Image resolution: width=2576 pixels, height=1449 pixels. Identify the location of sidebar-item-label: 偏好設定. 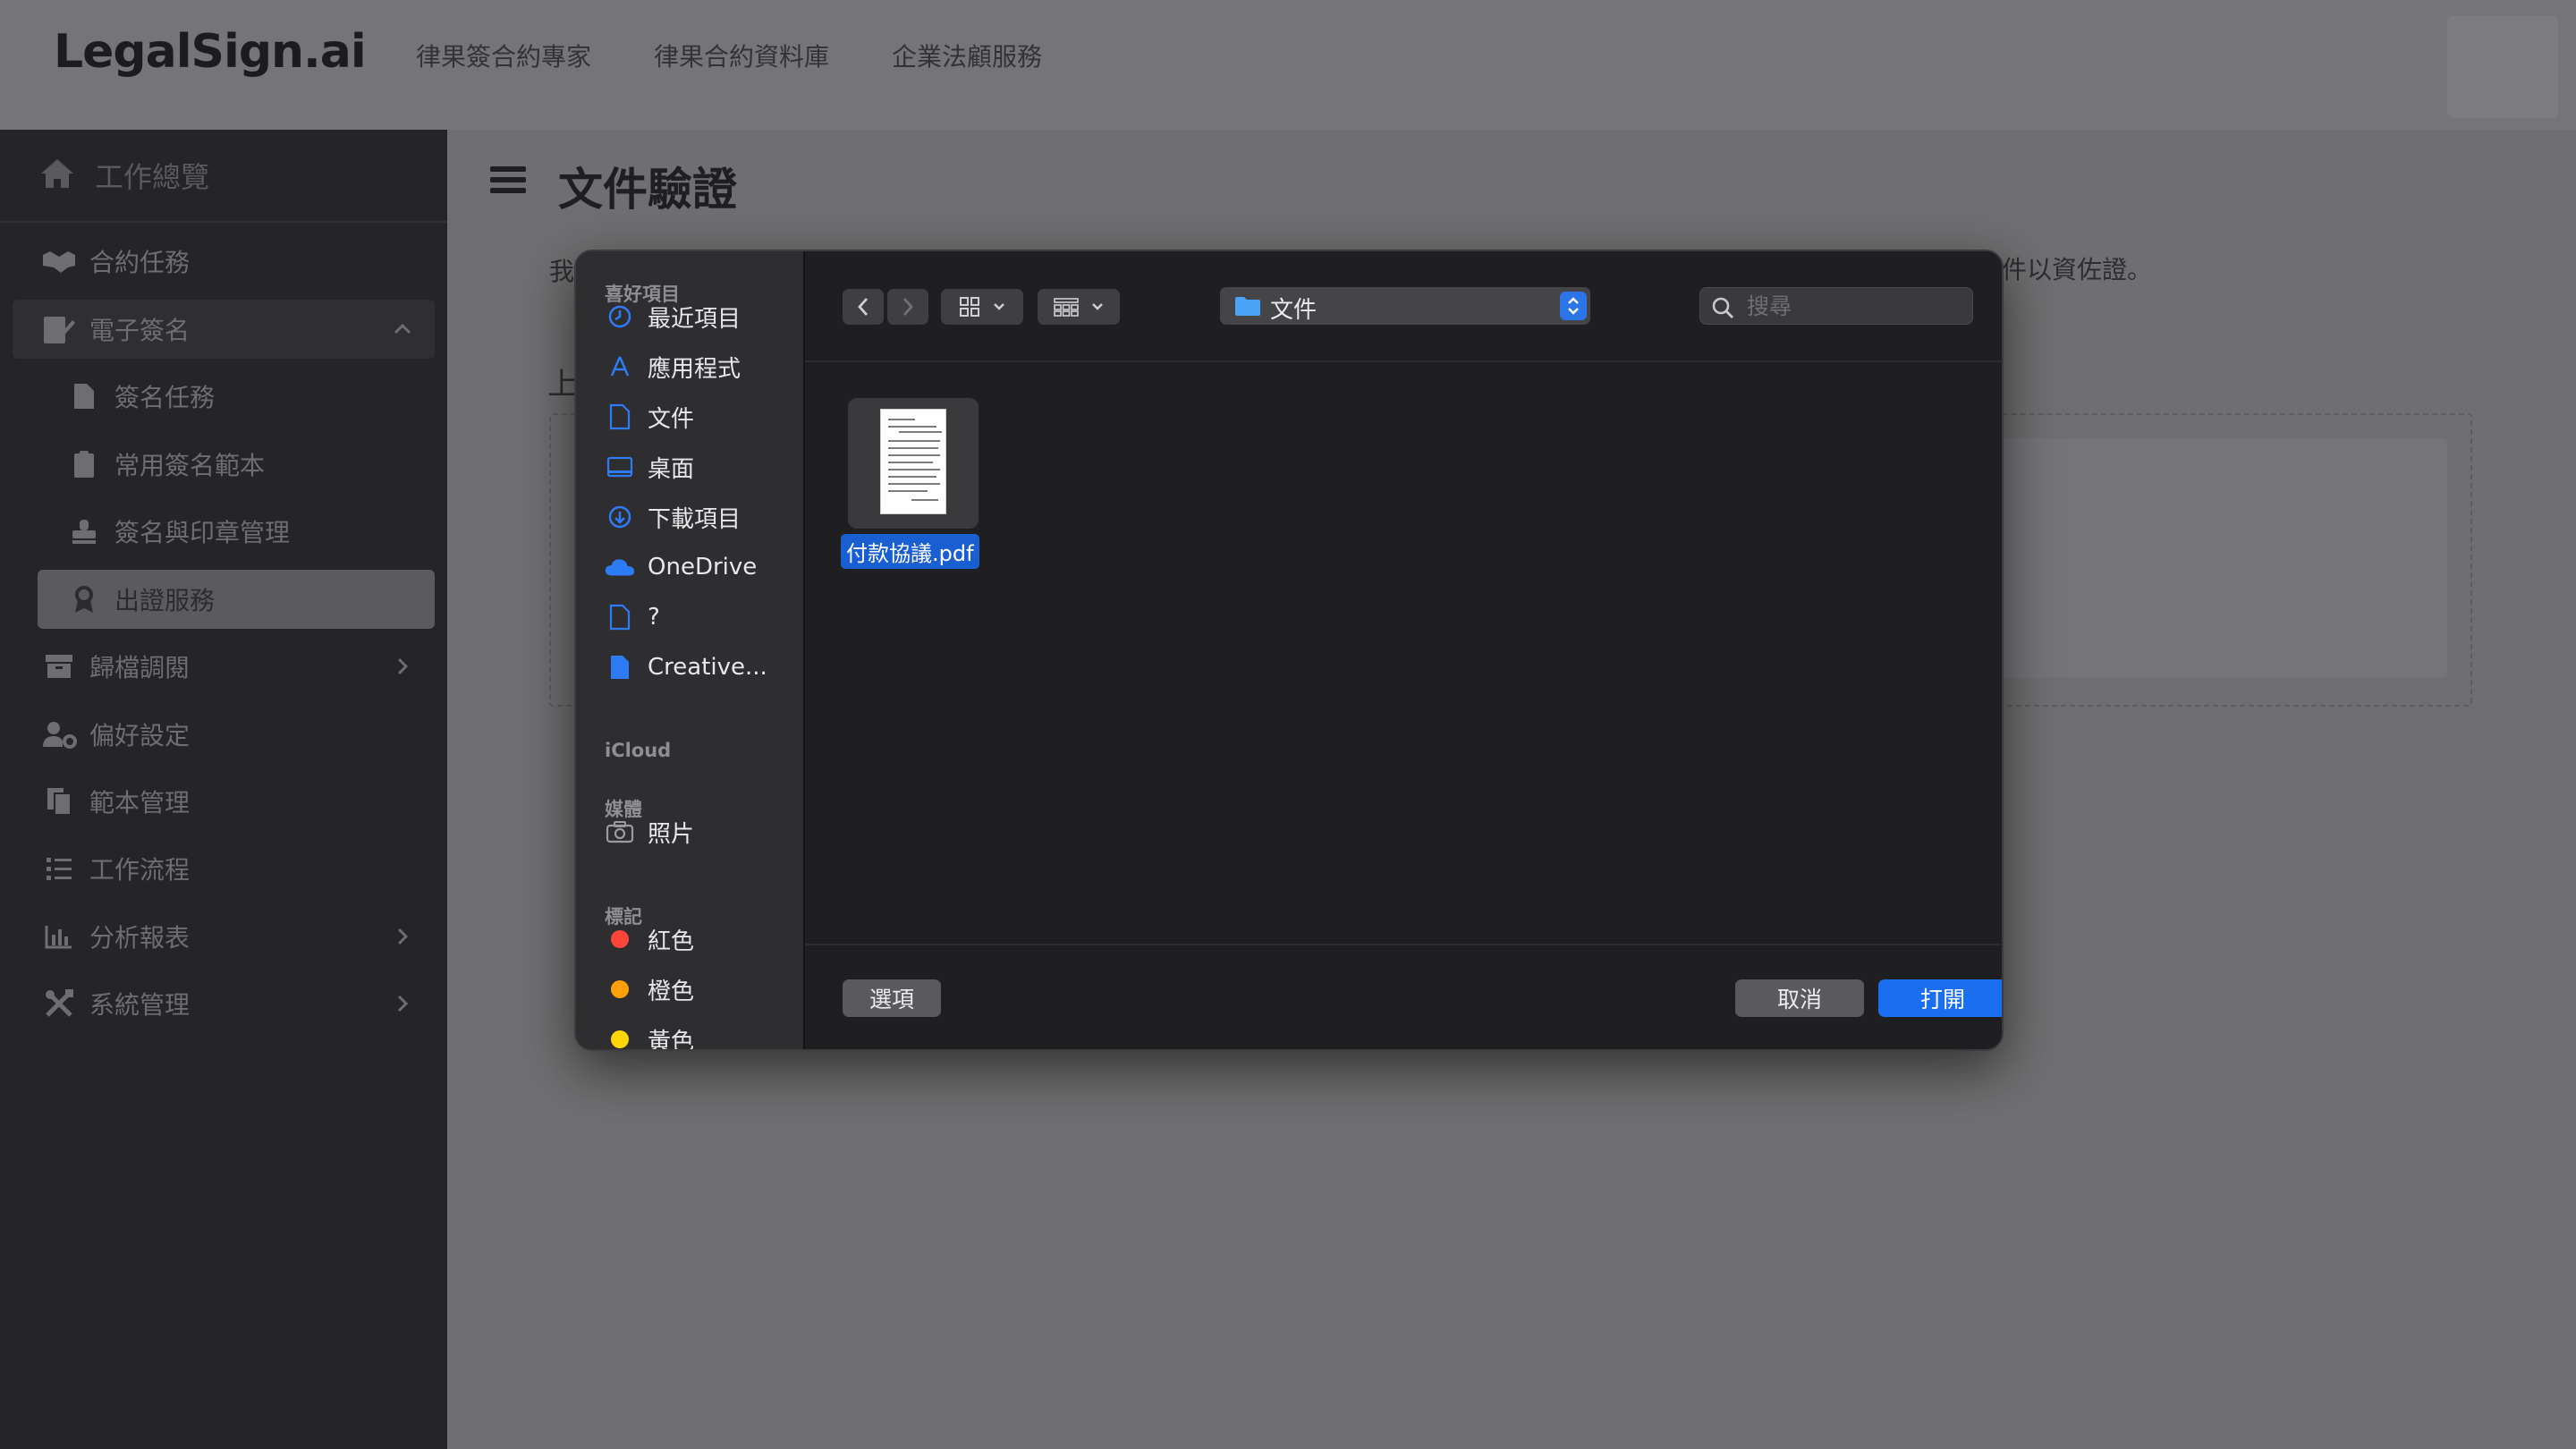
(140, 735).